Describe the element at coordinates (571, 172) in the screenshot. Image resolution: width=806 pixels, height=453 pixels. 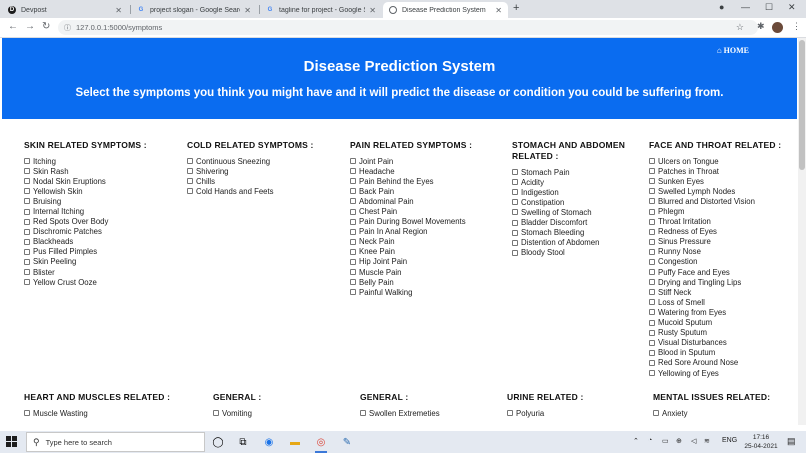
I see `symptom-option: Stomach Pain` at that location.